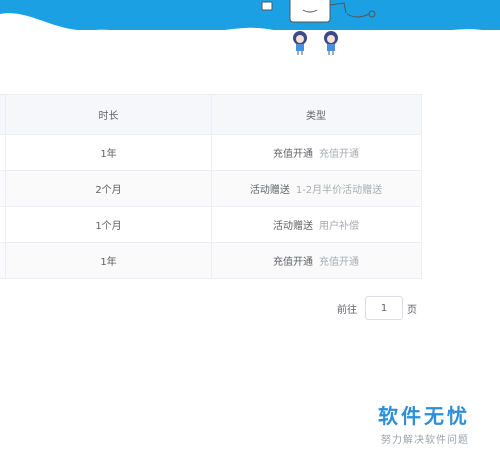 Image resolution: width=500 pixels, height=458 pixels. I want to click on table-row: 1个月 活动赠送 用户补偿, so click(210, 225).